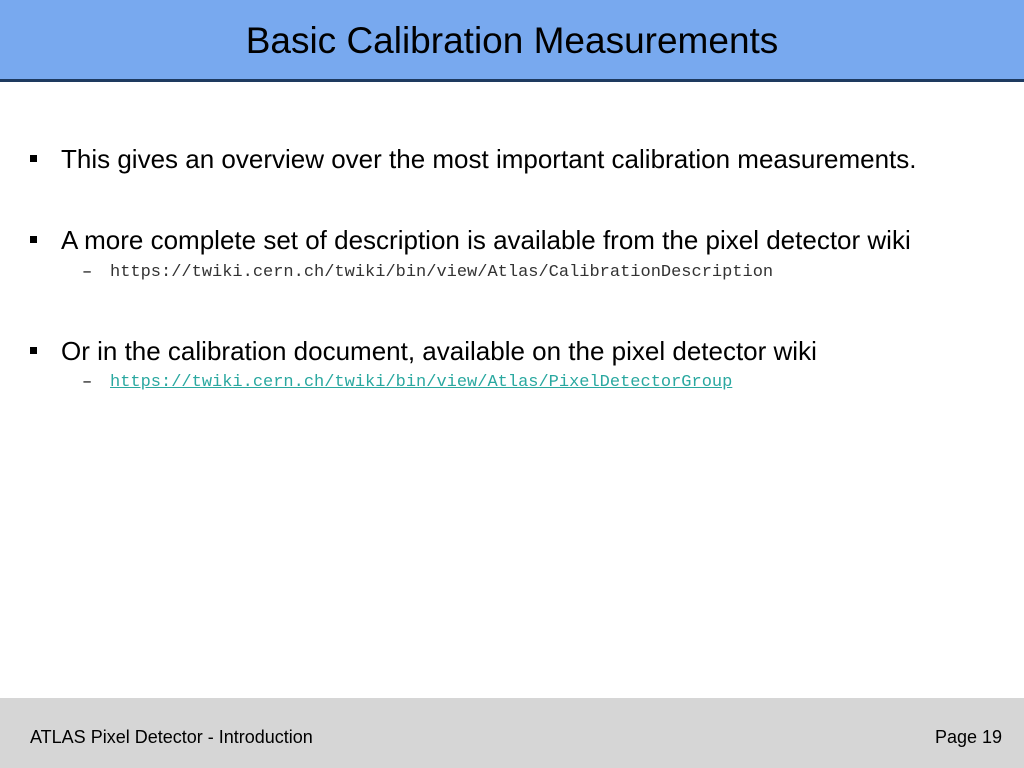 The image size is (1024, 768). I want to click on page-number: Page 19, so click(968, 737).